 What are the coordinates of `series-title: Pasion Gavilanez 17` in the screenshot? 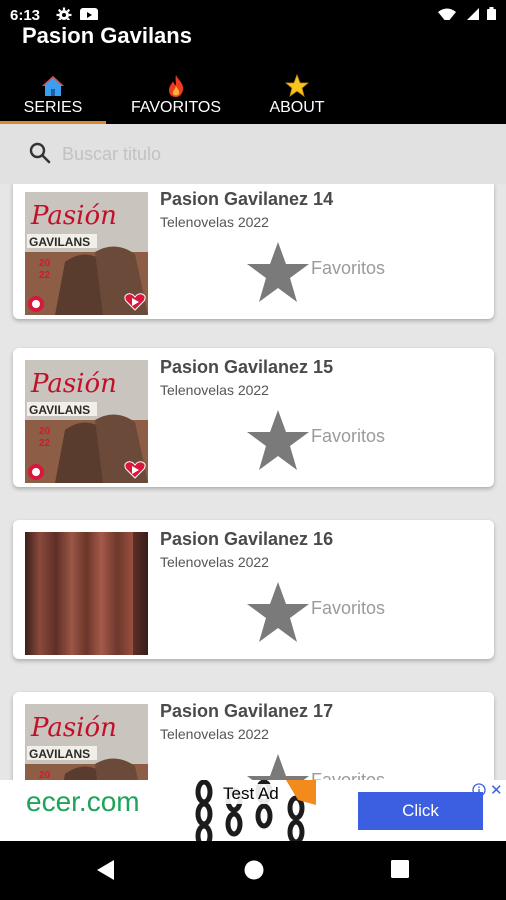 It's located at (247, 711).